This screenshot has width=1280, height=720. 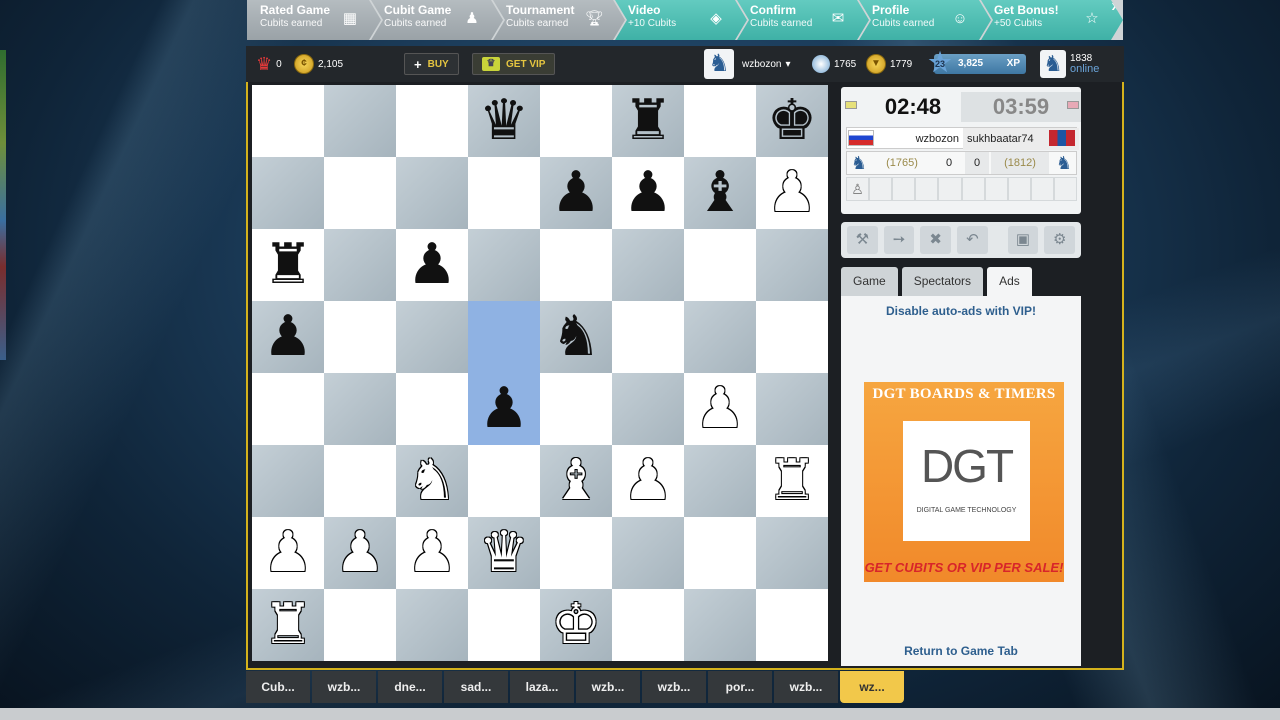 I want to click on buy-button: + BUY, so click(x=431, y=64).